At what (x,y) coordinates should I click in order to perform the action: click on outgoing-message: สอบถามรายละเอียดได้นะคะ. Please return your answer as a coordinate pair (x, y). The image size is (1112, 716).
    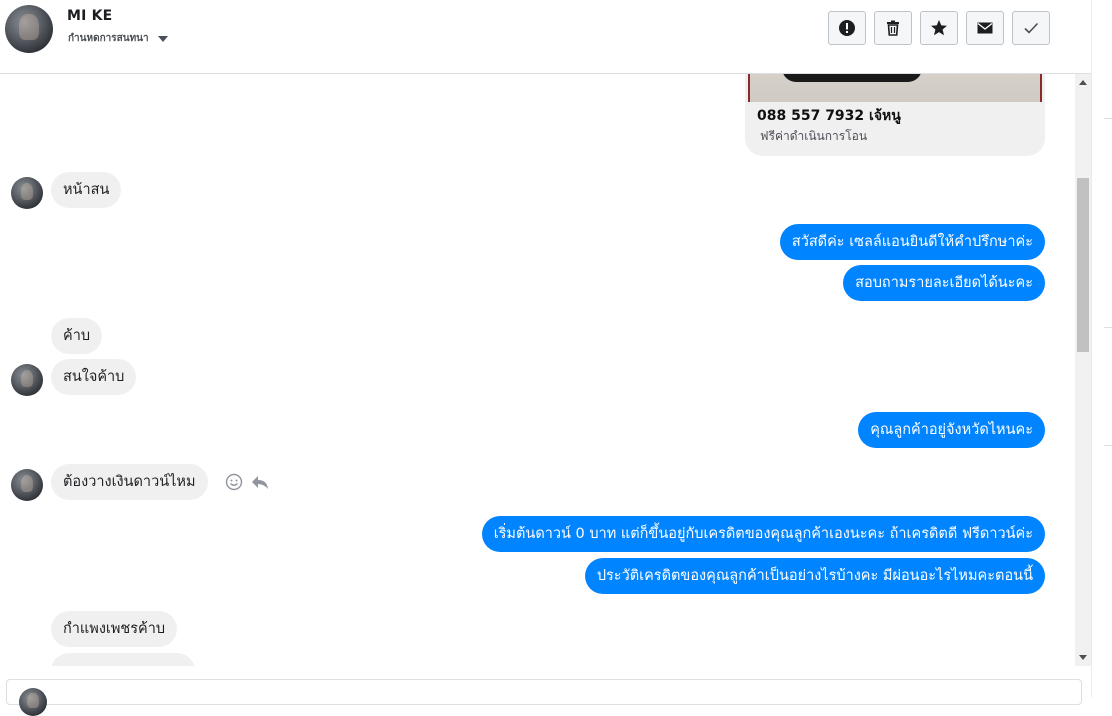
    Looking at the image, I should click on (944, 283).